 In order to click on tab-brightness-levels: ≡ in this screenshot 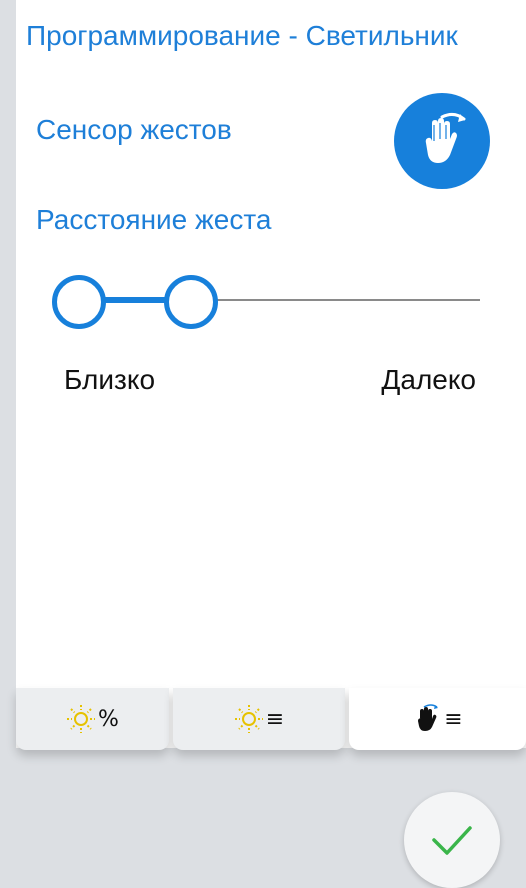, I will do `click(259, 719)`.